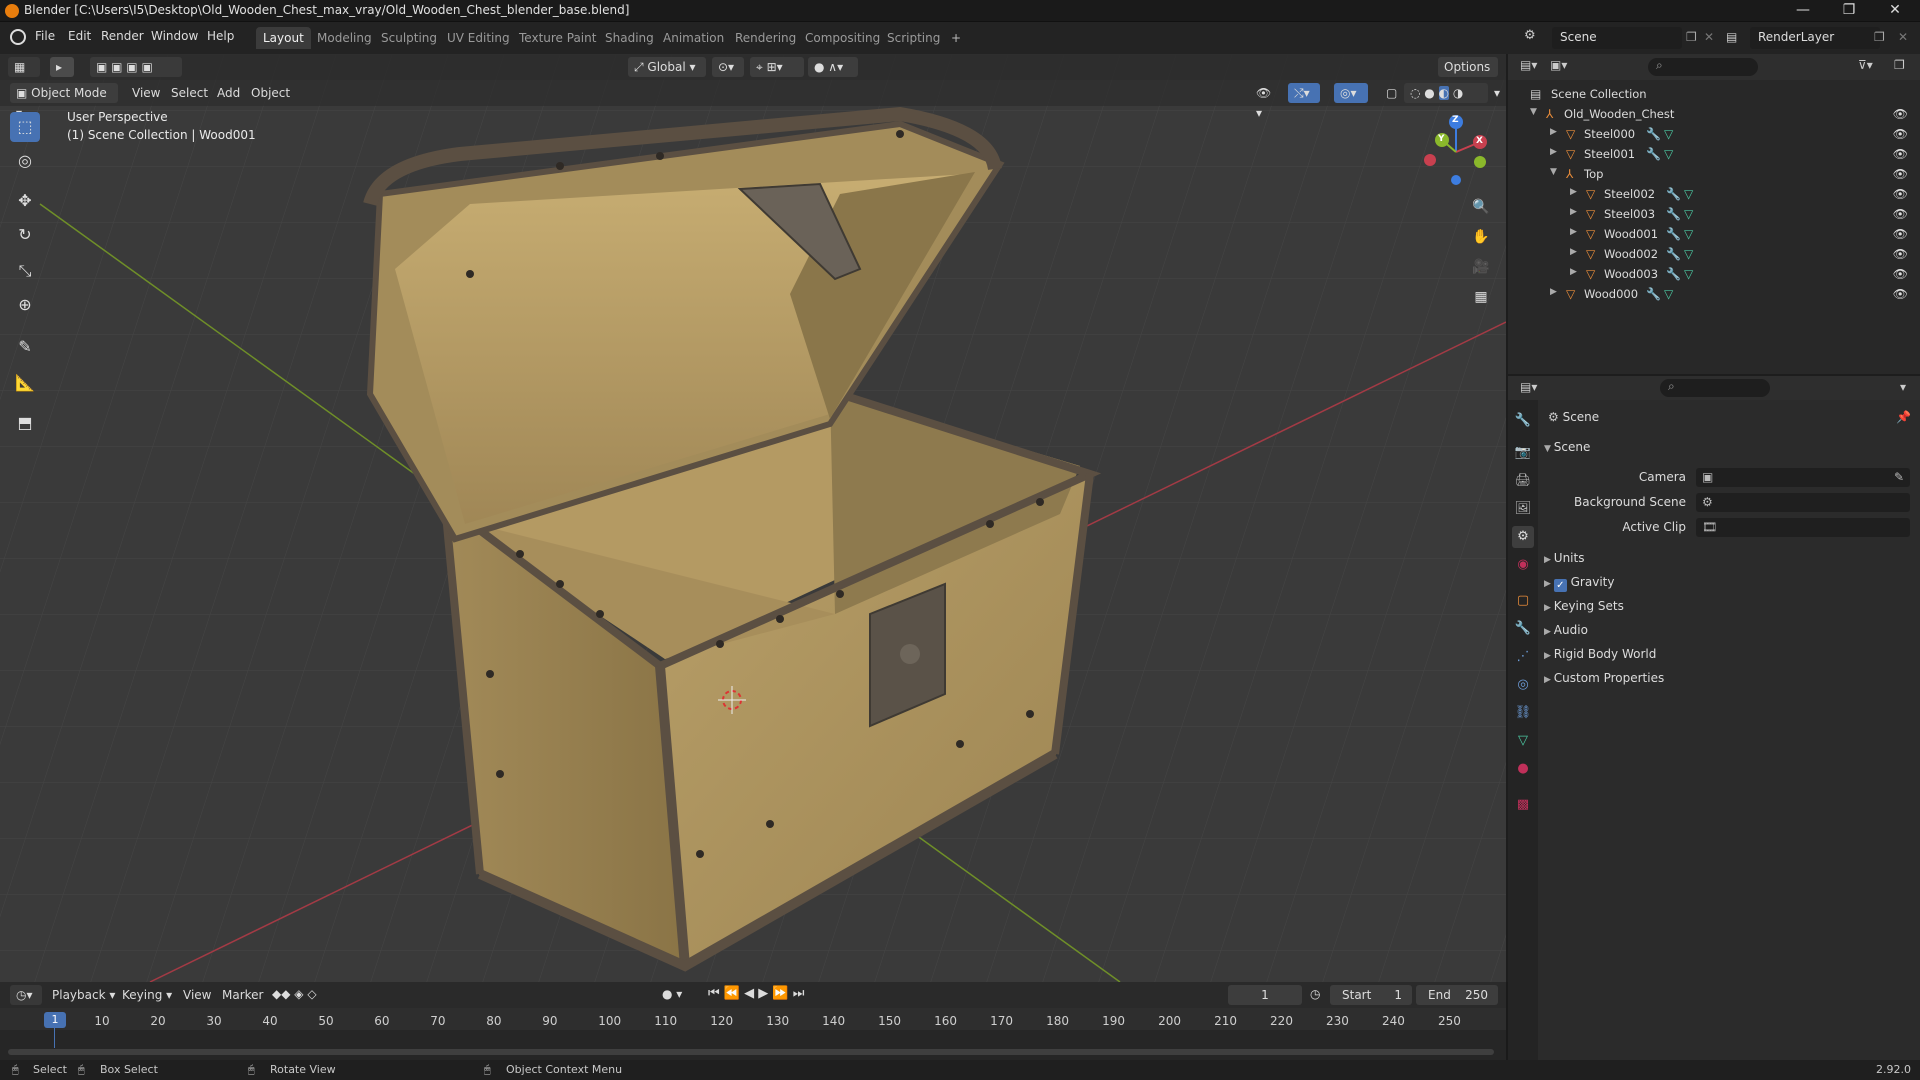  I want to click on current-frame-field: 1, so click(1265, 995).